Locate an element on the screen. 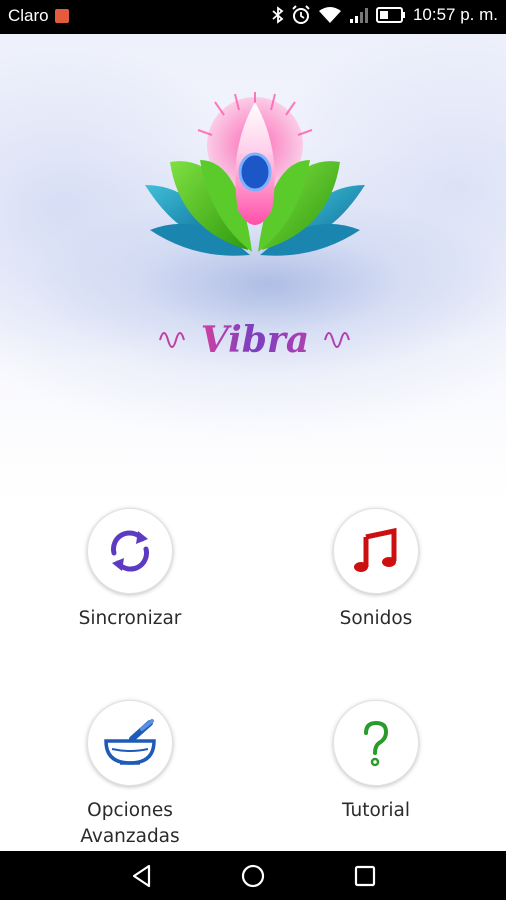 Image resolution: width=506 pixels, height=900 pixels. bluetooth-icon is located at coordinates (278, 15).